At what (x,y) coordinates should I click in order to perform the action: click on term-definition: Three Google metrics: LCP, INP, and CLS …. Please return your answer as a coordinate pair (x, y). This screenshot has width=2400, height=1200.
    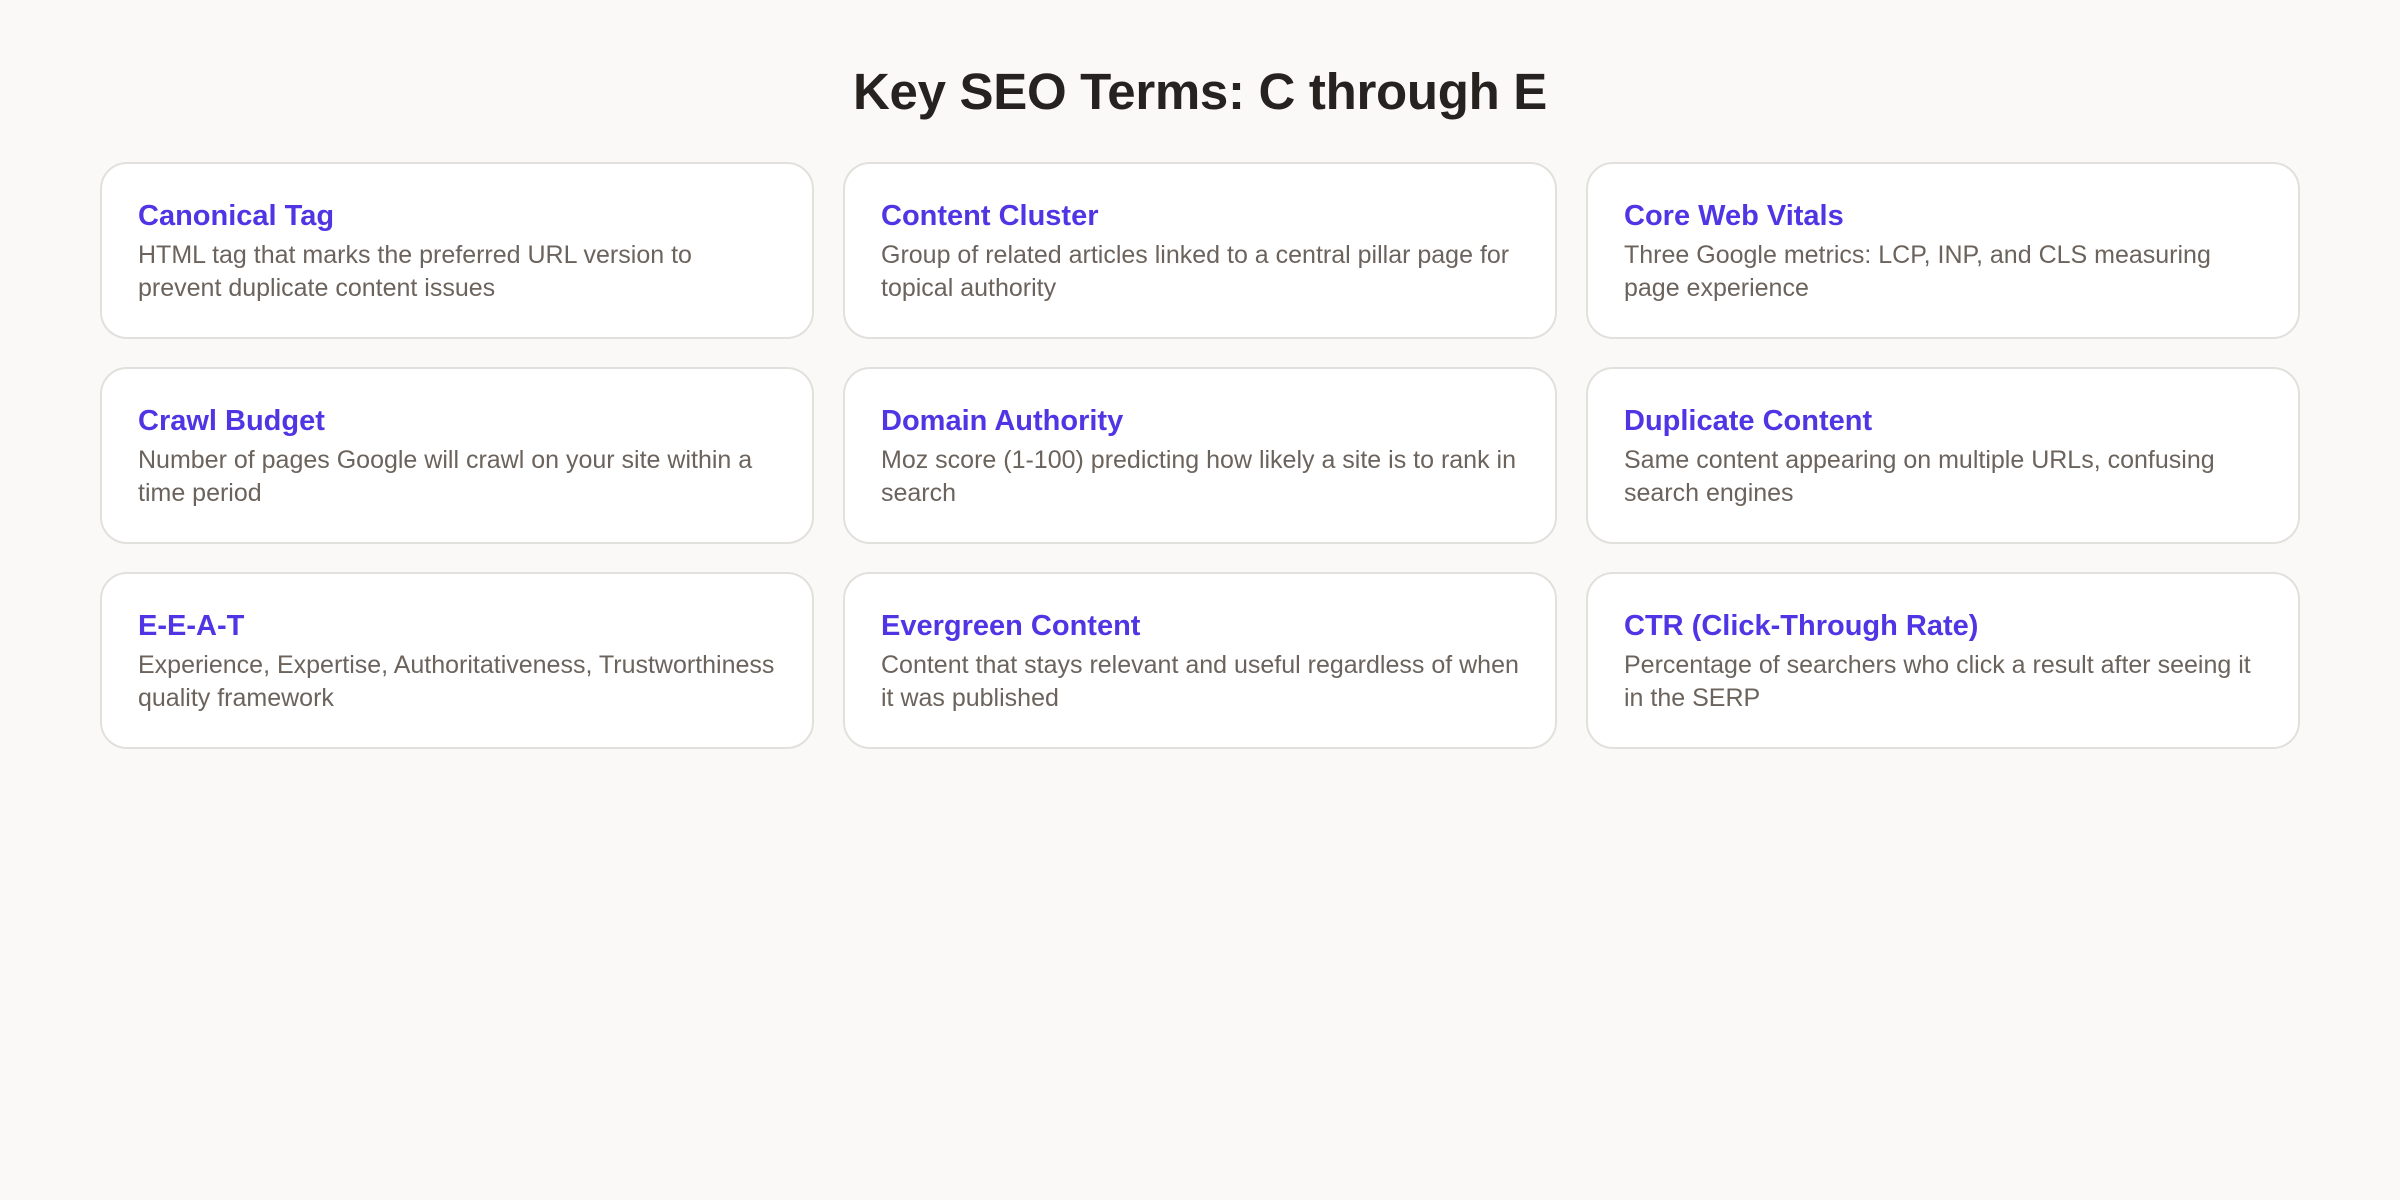
    Looking at the image, I should click on (1917, 271).